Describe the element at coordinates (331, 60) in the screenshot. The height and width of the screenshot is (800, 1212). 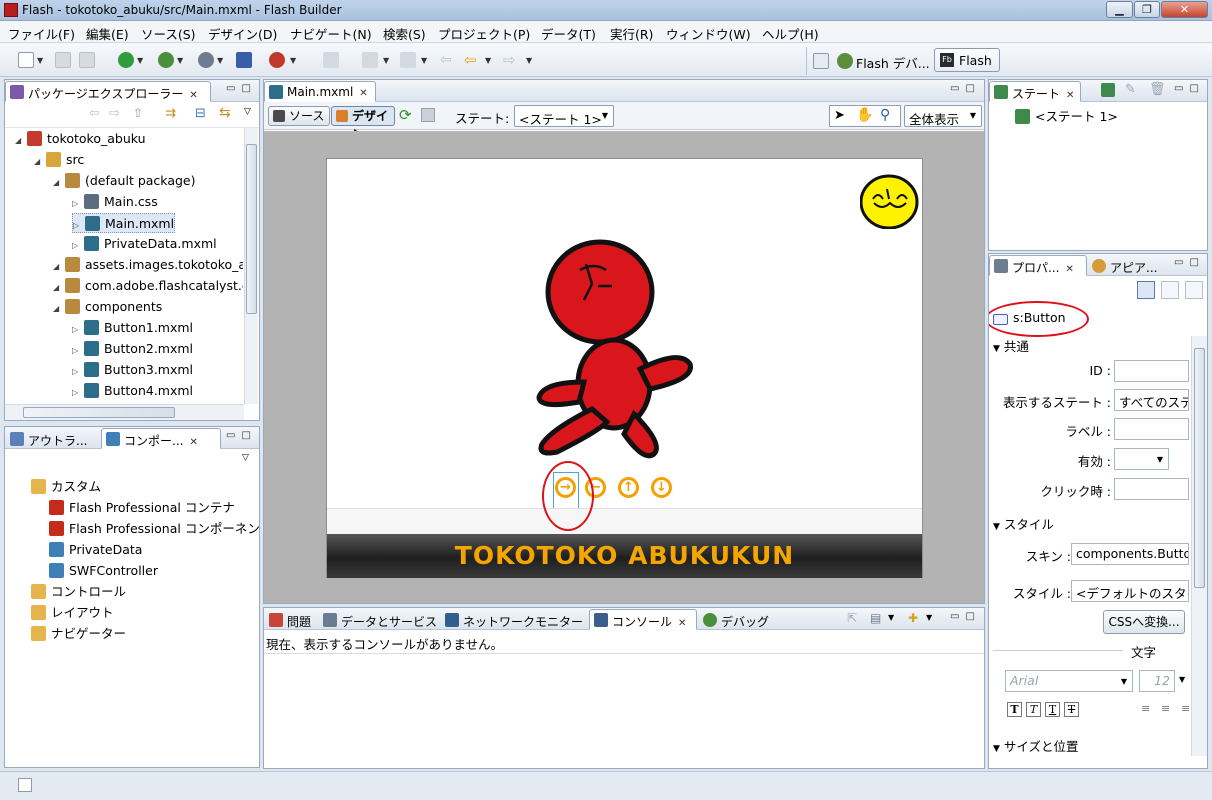
I see `edit-icon` at that location.